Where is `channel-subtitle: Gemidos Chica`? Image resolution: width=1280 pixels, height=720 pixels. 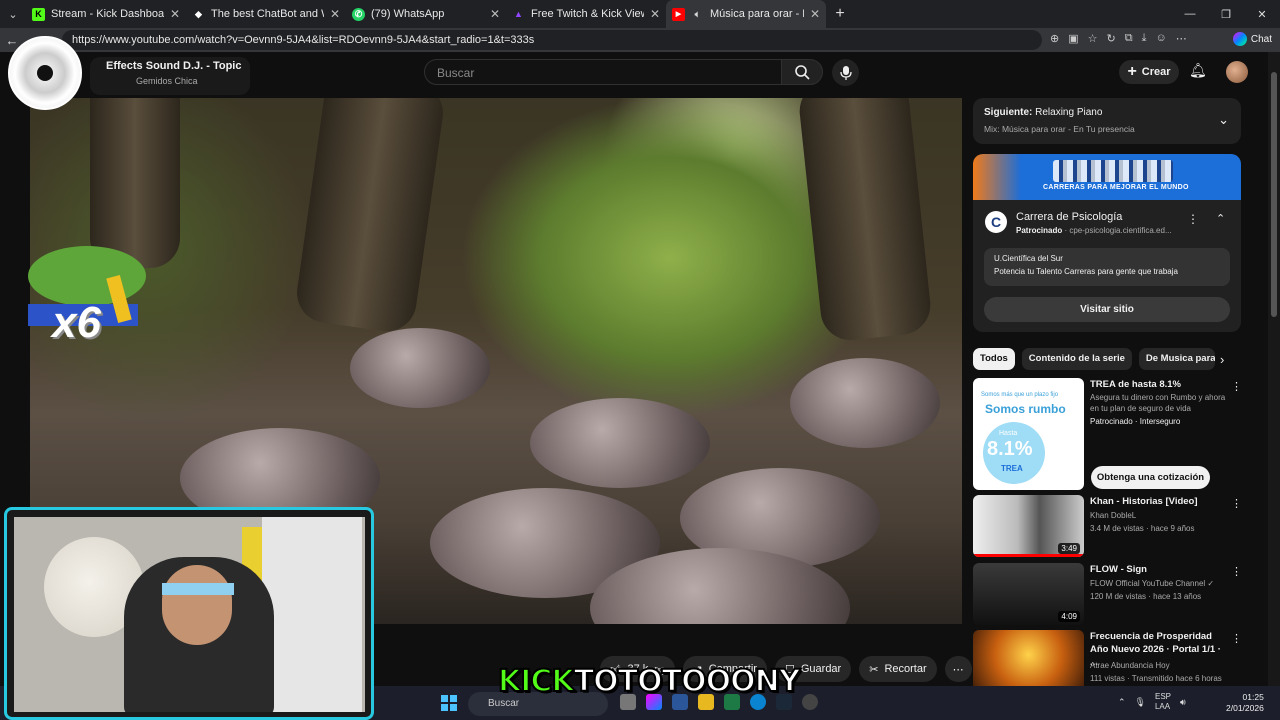 channel-subtitle: Gemidos Chica is located at coordinates (167, 81).